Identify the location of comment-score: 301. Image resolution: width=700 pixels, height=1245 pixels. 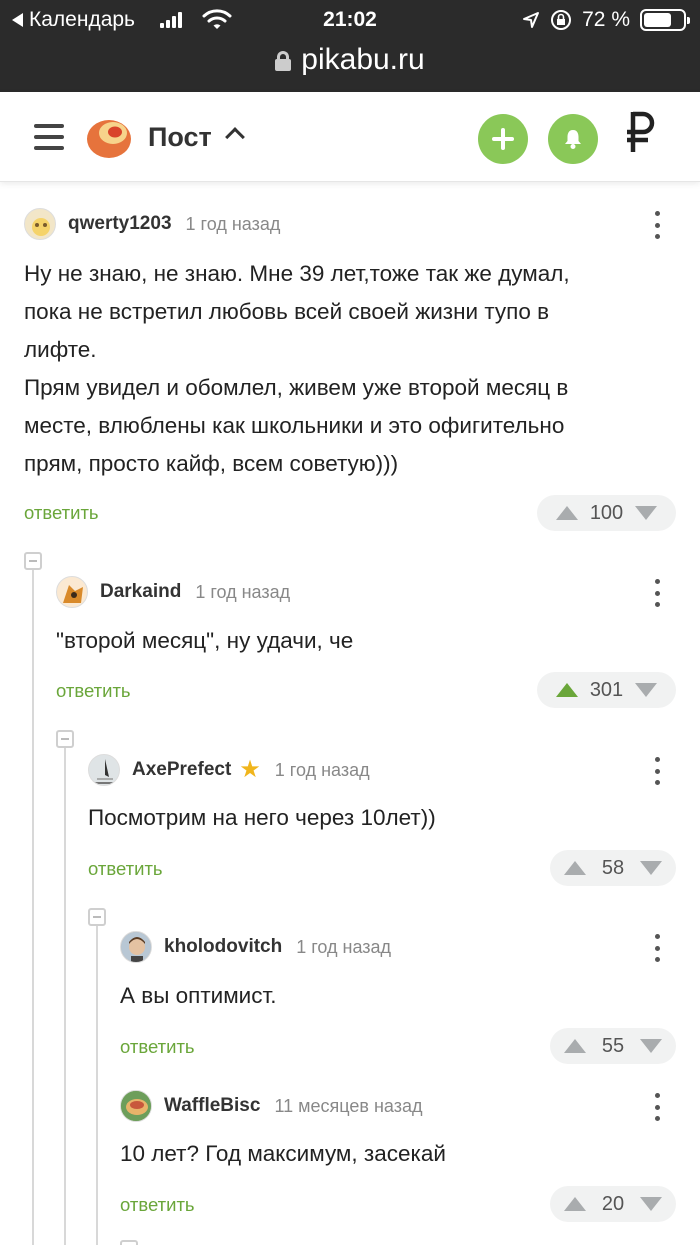
(606, 689).